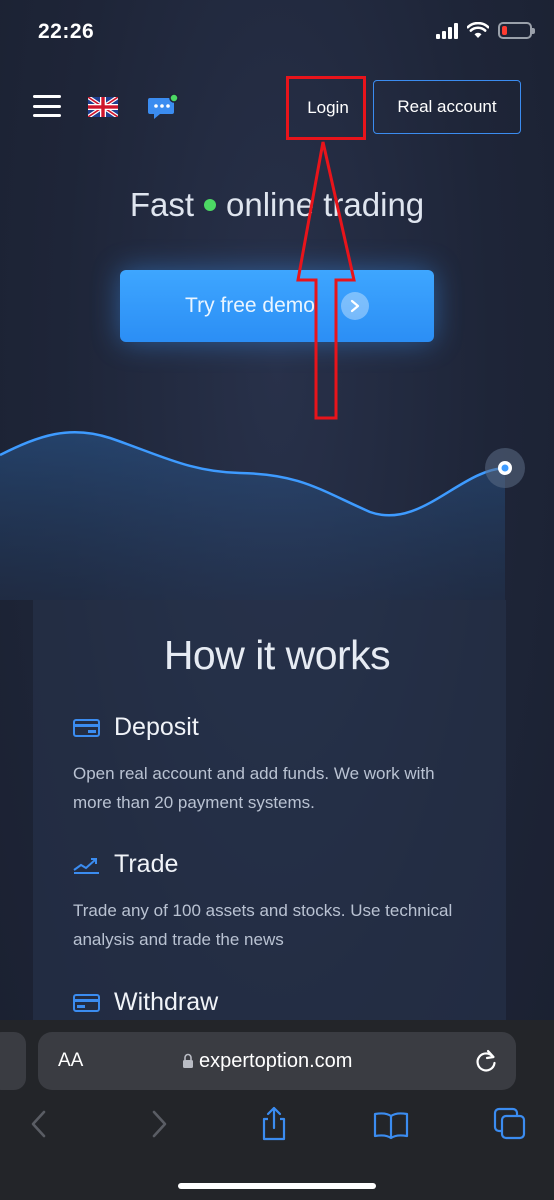 The height and width of the screenshot is (1200, 554). I want to click on url-text: expertoption.com, so click(275, 1061).